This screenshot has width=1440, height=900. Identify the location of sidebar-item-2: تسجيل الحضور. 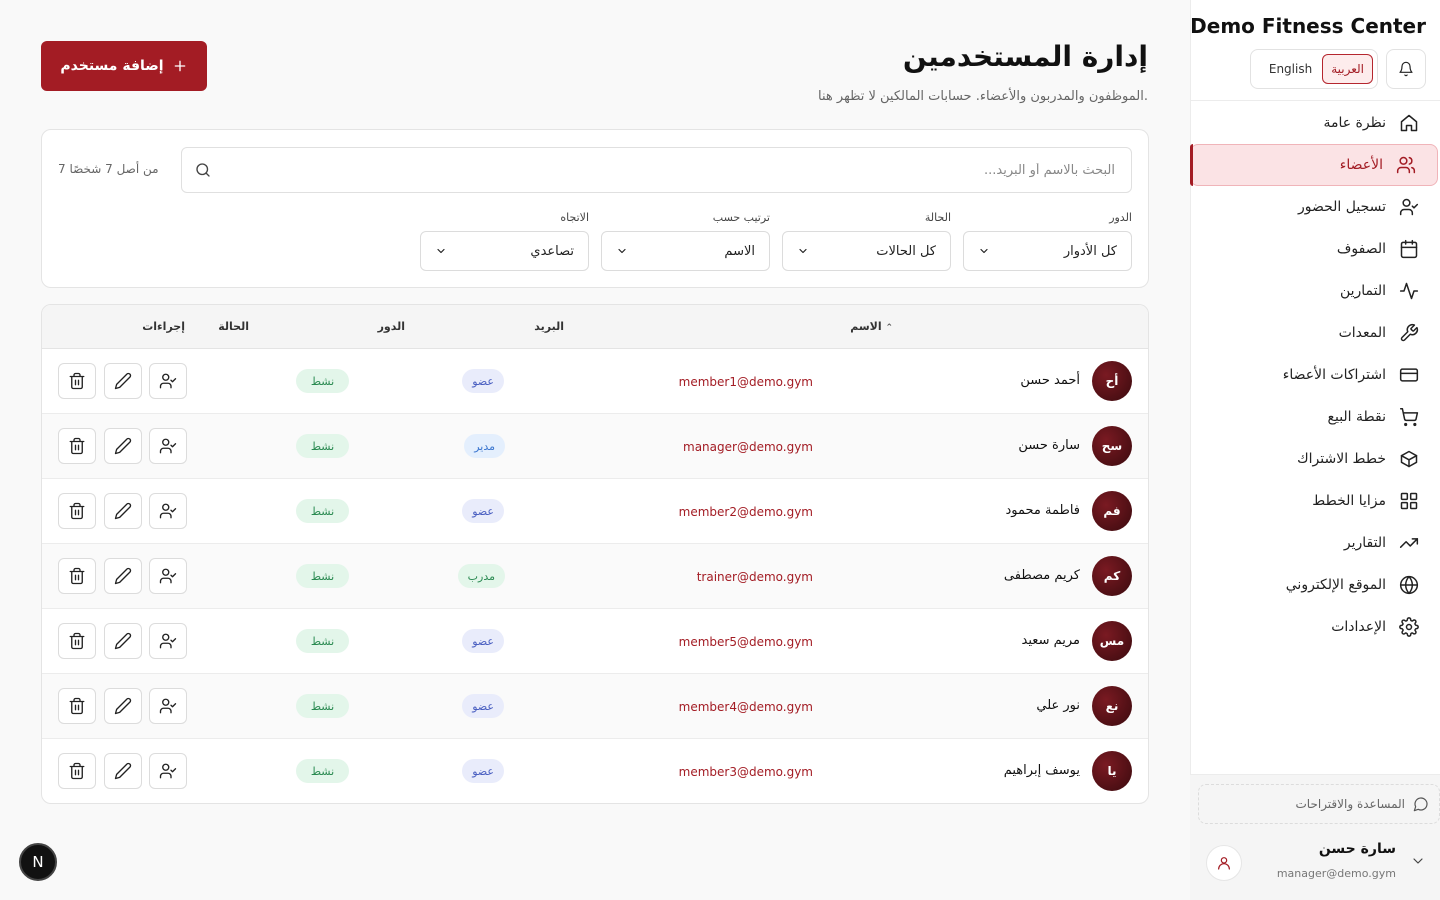
(1315, 207).